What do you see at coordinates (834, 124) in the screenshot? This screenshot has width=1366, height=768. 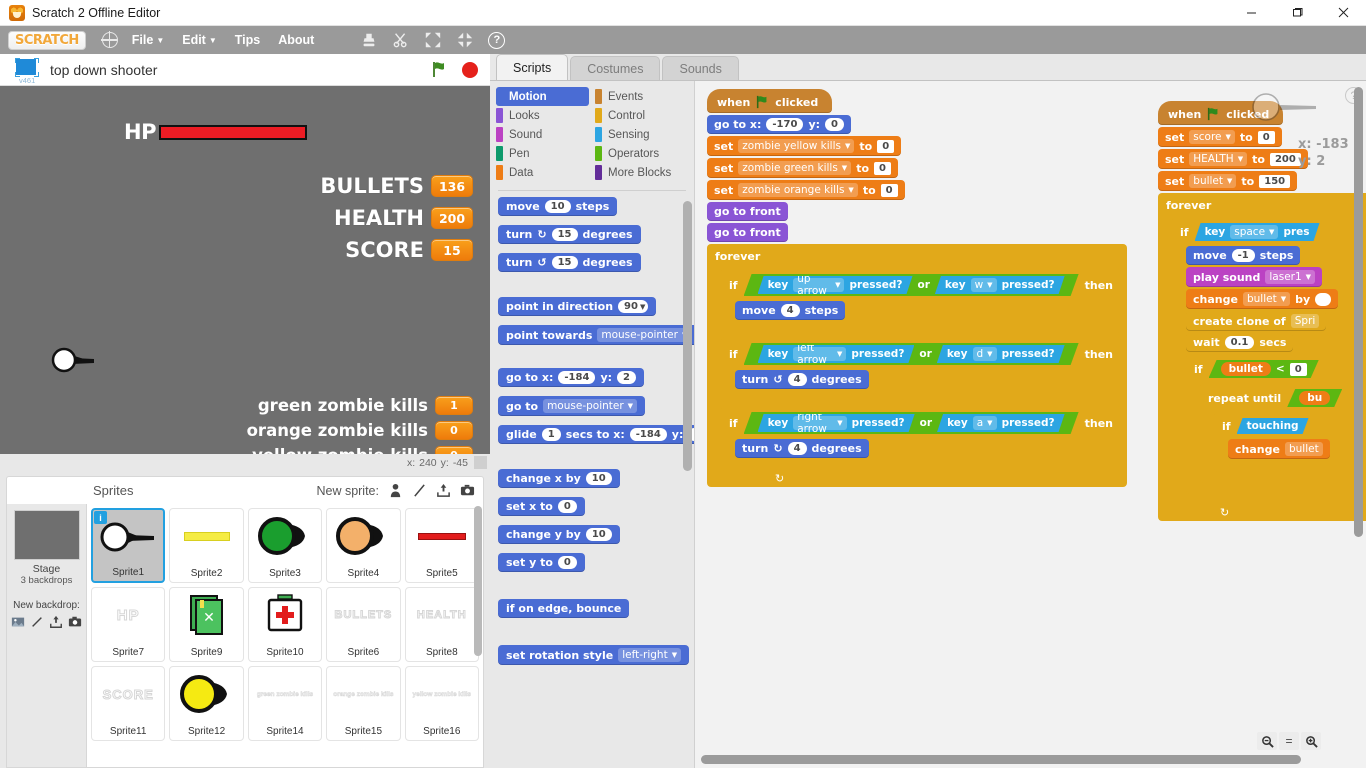 I see `block-input-y: 0` at bounding box center [834, 124].